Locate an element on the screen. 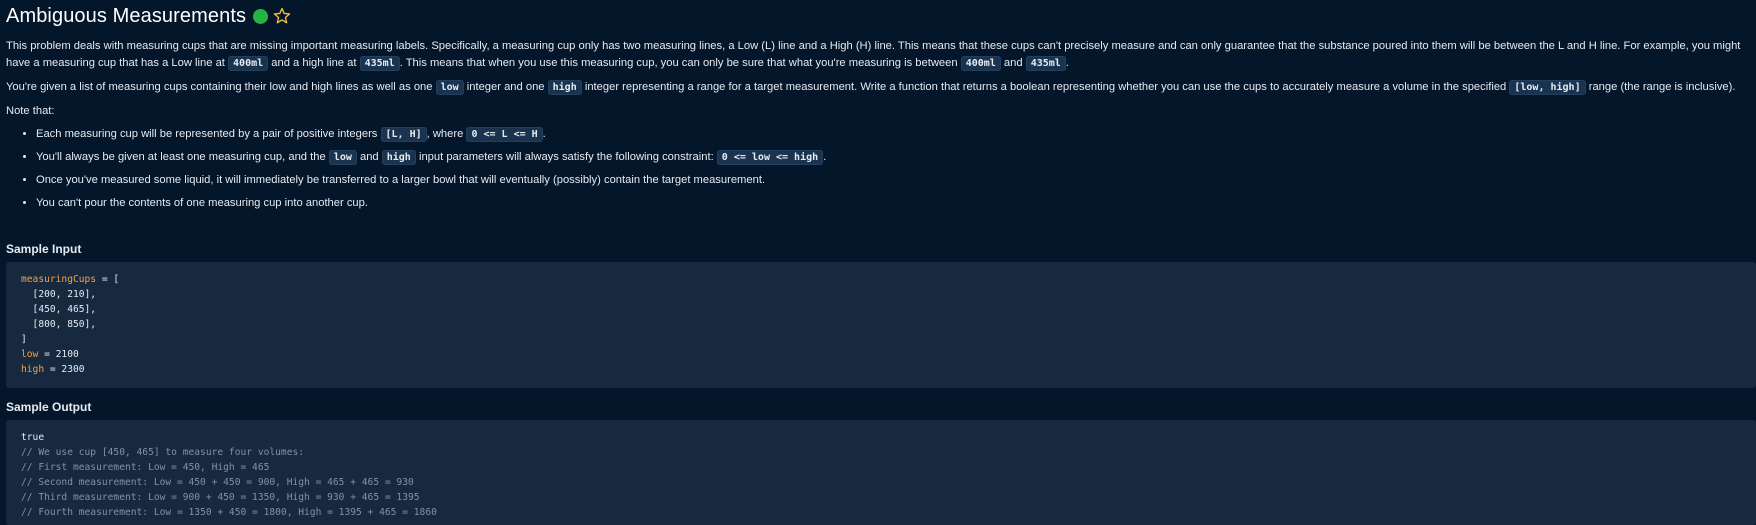  code-var: measuringCups is located at coordinates (59, 279).